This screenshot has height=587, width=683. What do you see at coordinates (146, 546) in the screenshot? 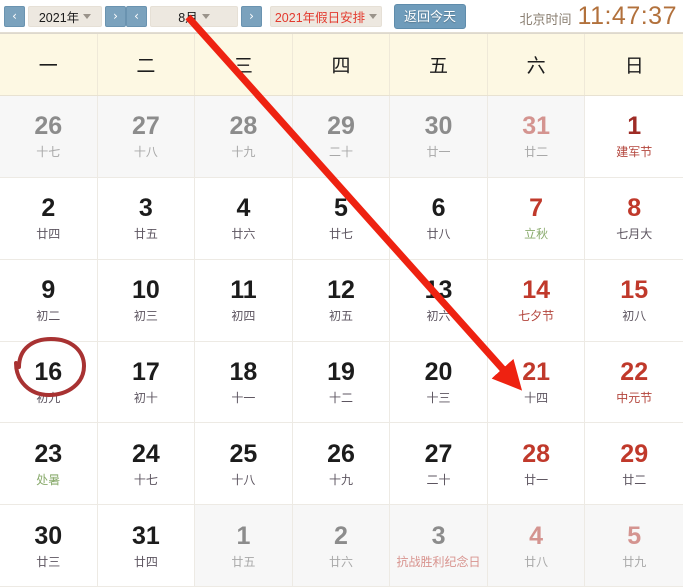
I see `day-cell-31: 31 廿四` at bounding box center [146, 546].